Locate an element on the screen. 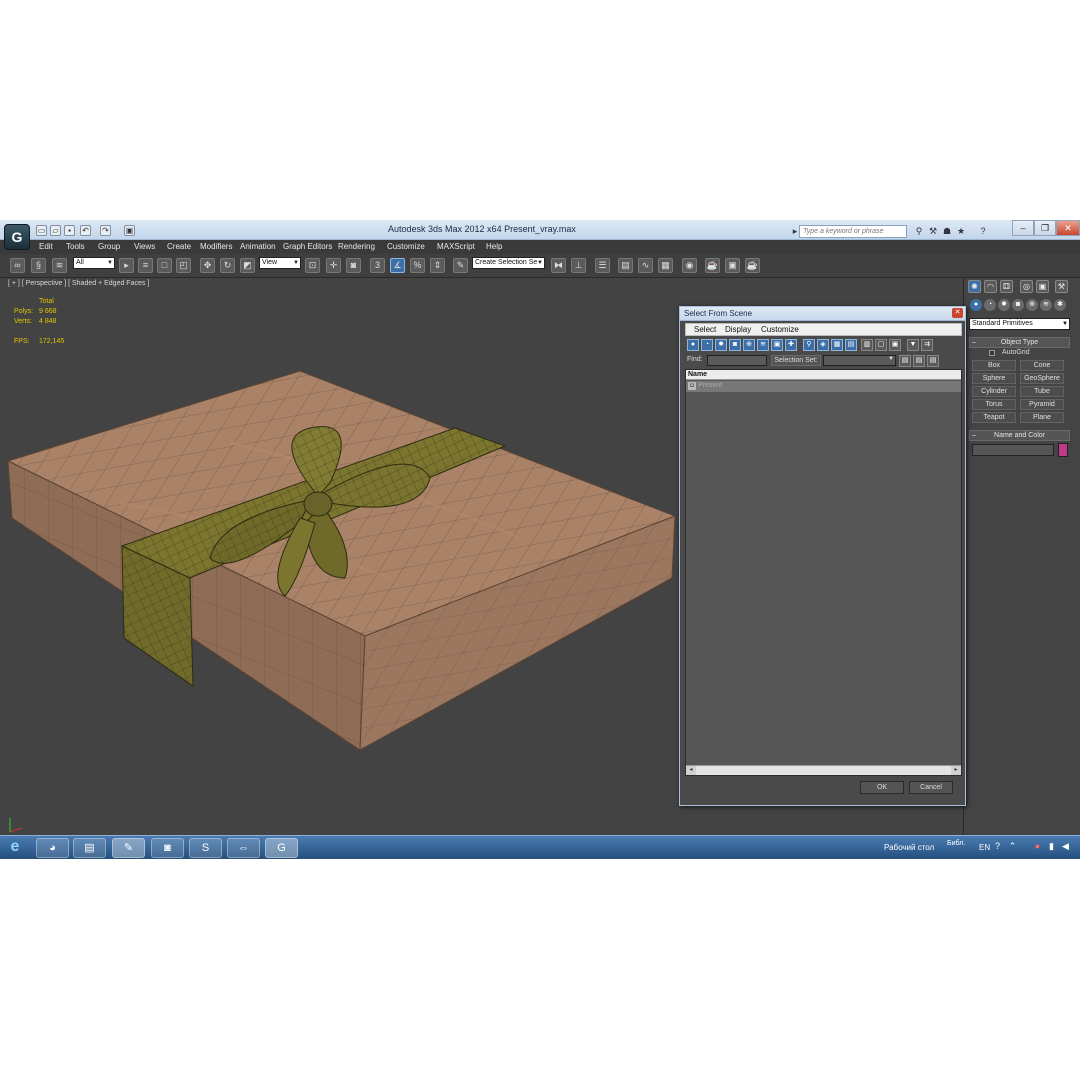 Image resolution: width=1080 pixels, height=1080 pixels. cone-button: Cone is located at coordinates (1042, 365).